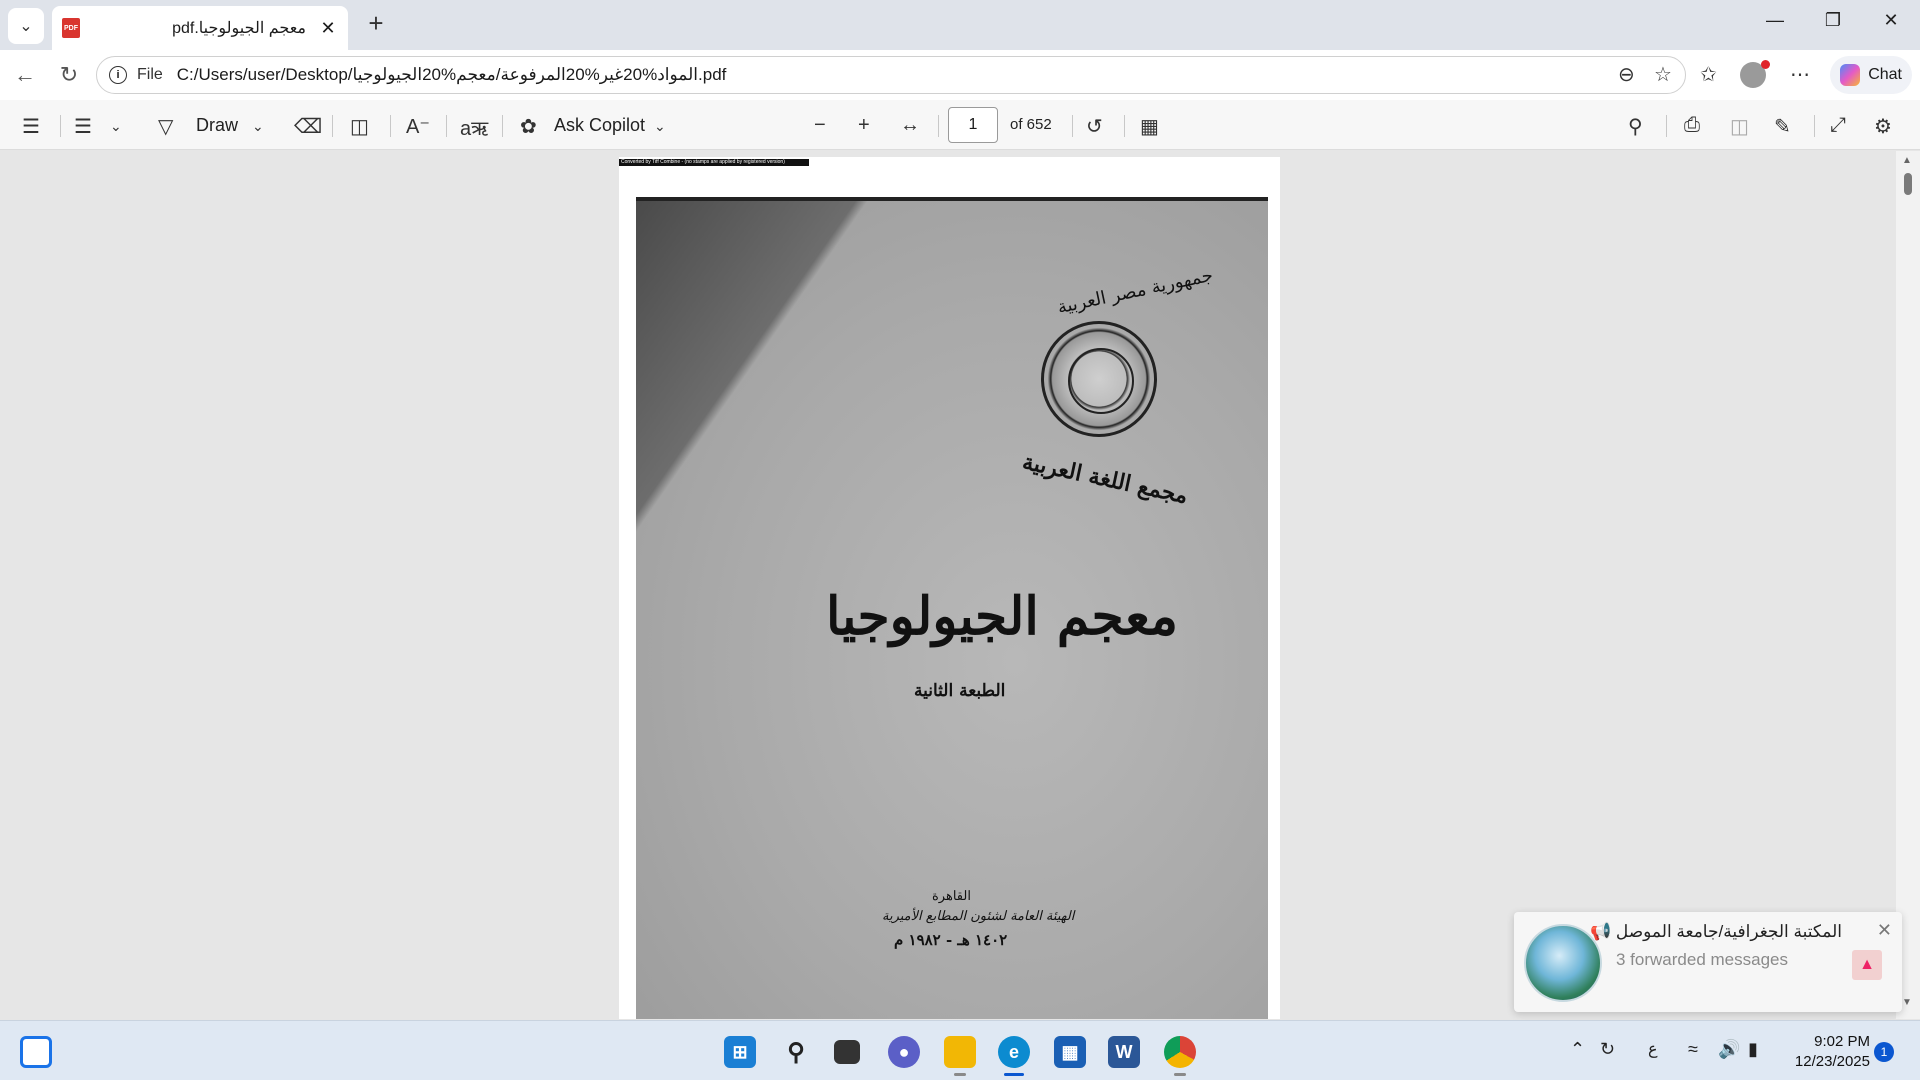 This screenshot has height=1080, width=1920. Describe the element at coordinates (1891, 20) in the screenshot. I see `close-window-button: ✕` at that location.